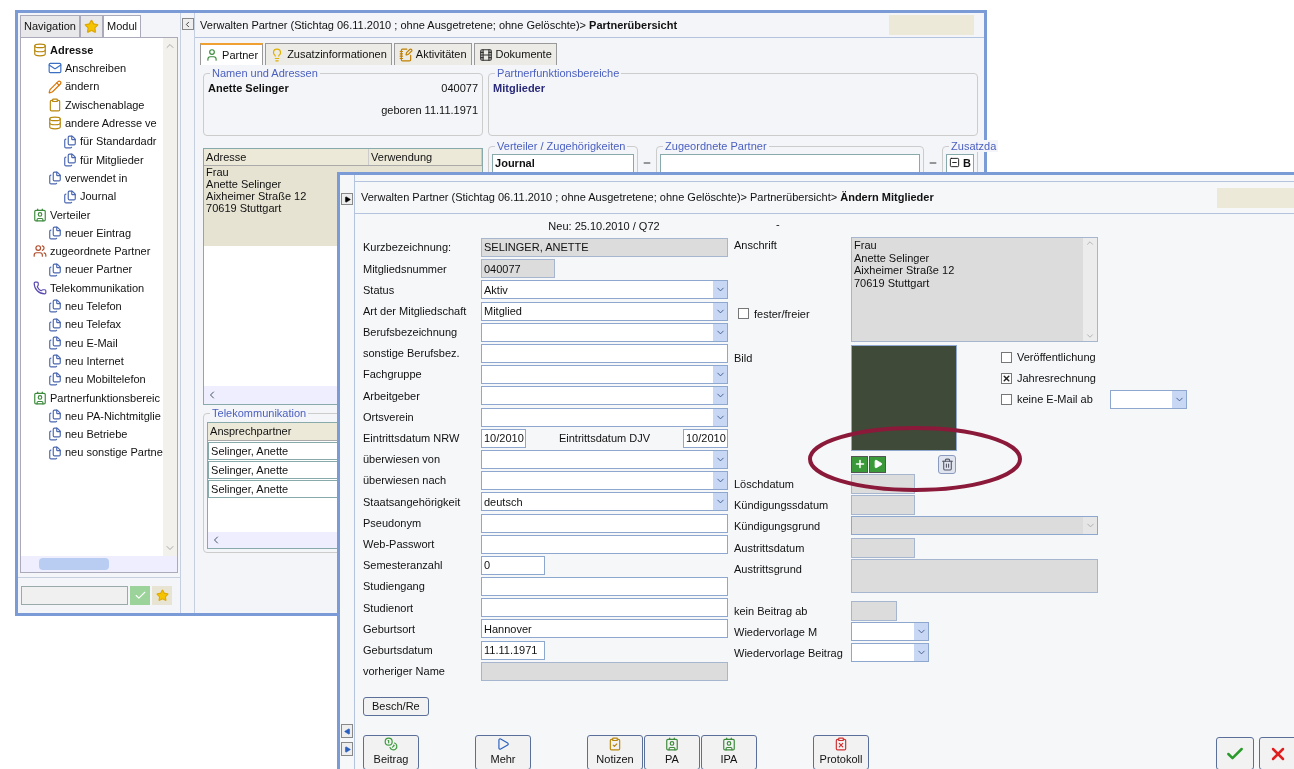 This screenshot has width=1294, height=769. I want to click on group-legend: Partnerfunktionsbereiche, so click(558, 73).